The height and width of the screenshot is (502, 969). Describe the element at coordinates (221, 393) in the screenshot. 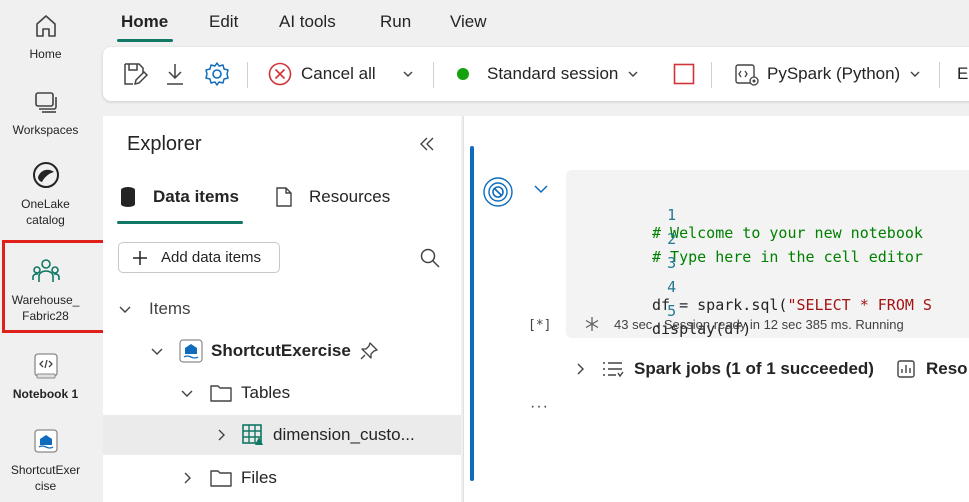

I see `folder-icon` at that location.